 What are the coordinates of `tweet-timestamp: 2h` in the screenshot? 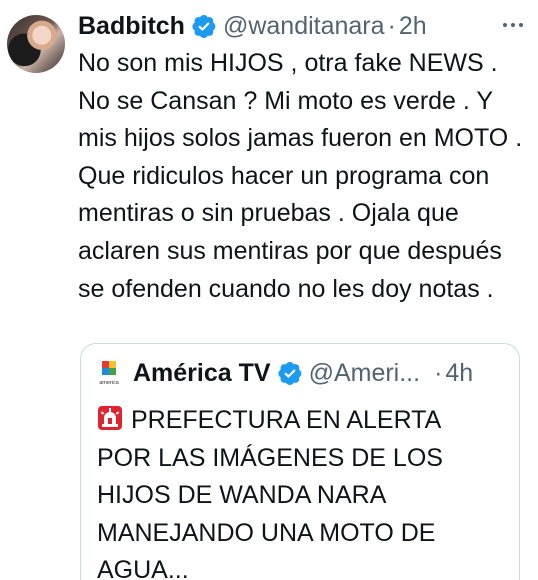 It's located at (413, 26).